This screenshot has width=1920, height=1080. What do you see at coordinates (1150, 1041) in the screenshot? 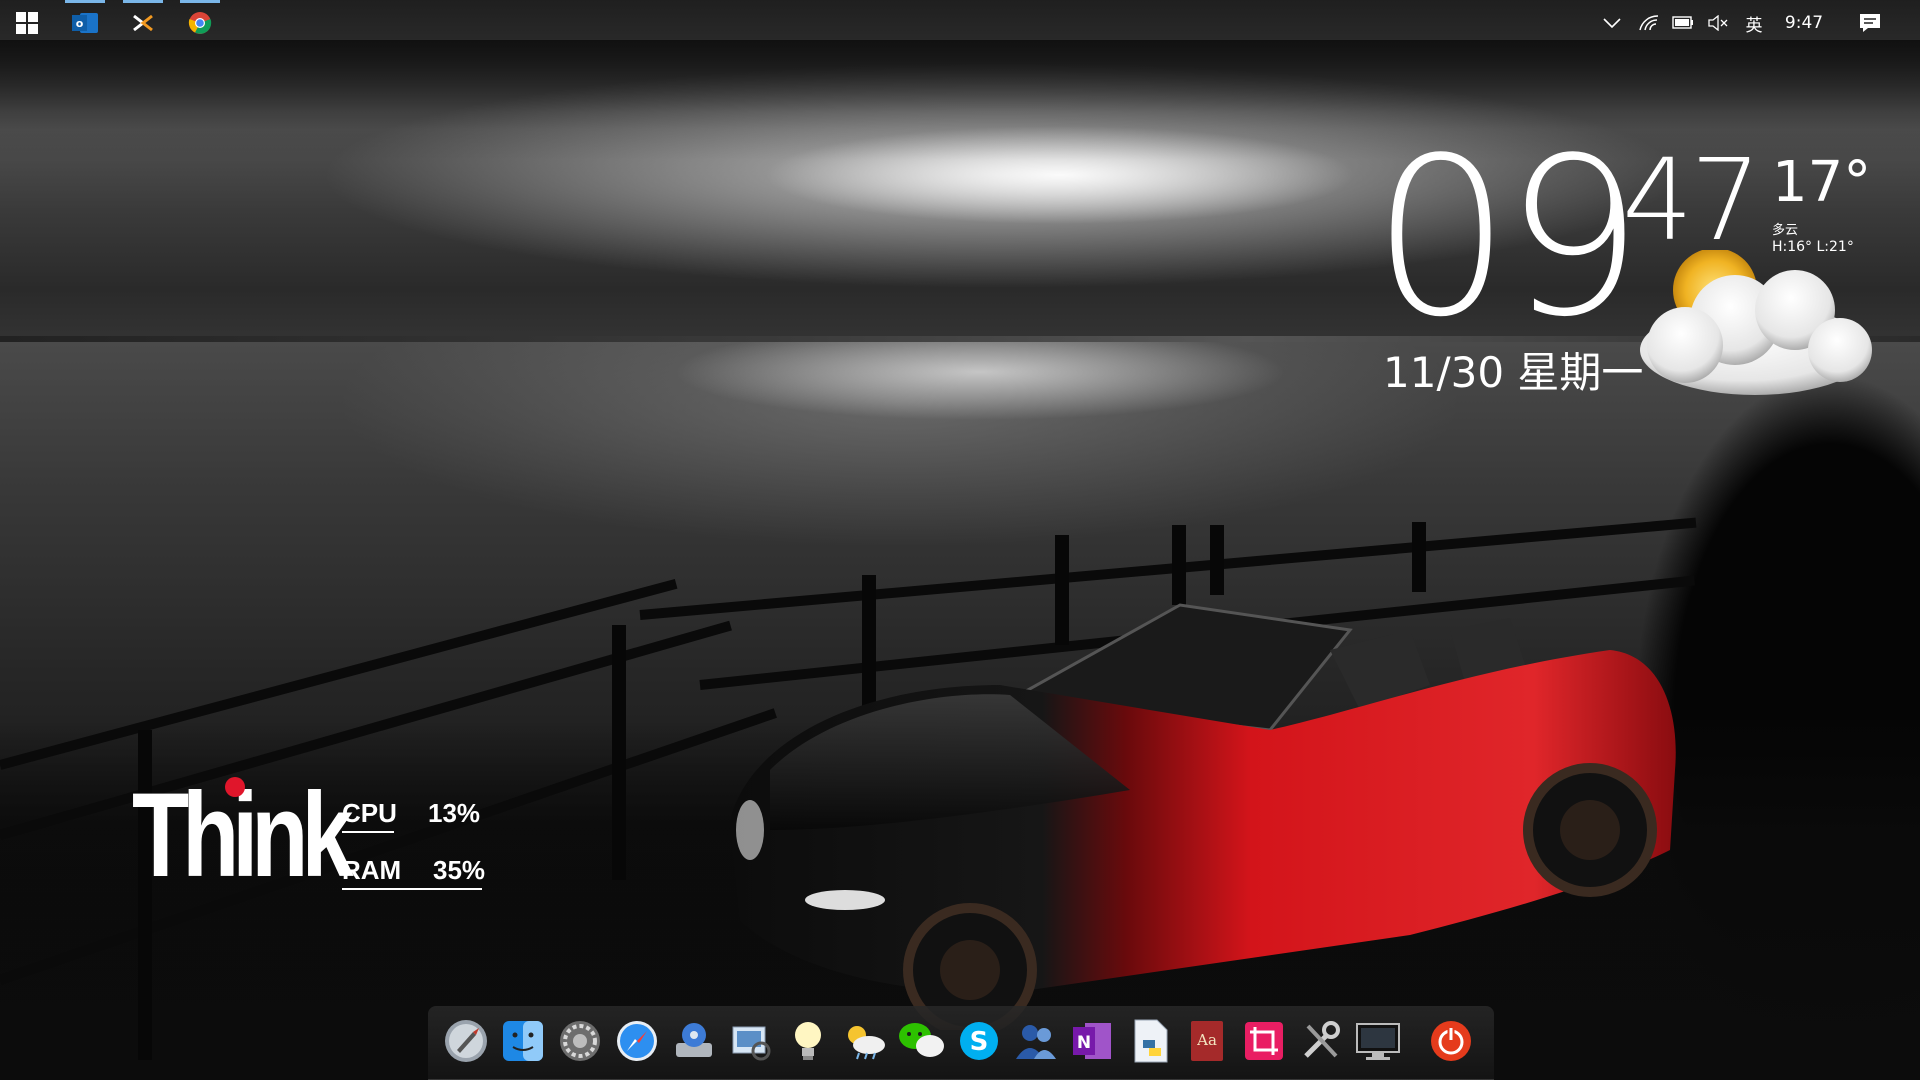
I see `python-file-icon` at bounding box center [1150, 1041].